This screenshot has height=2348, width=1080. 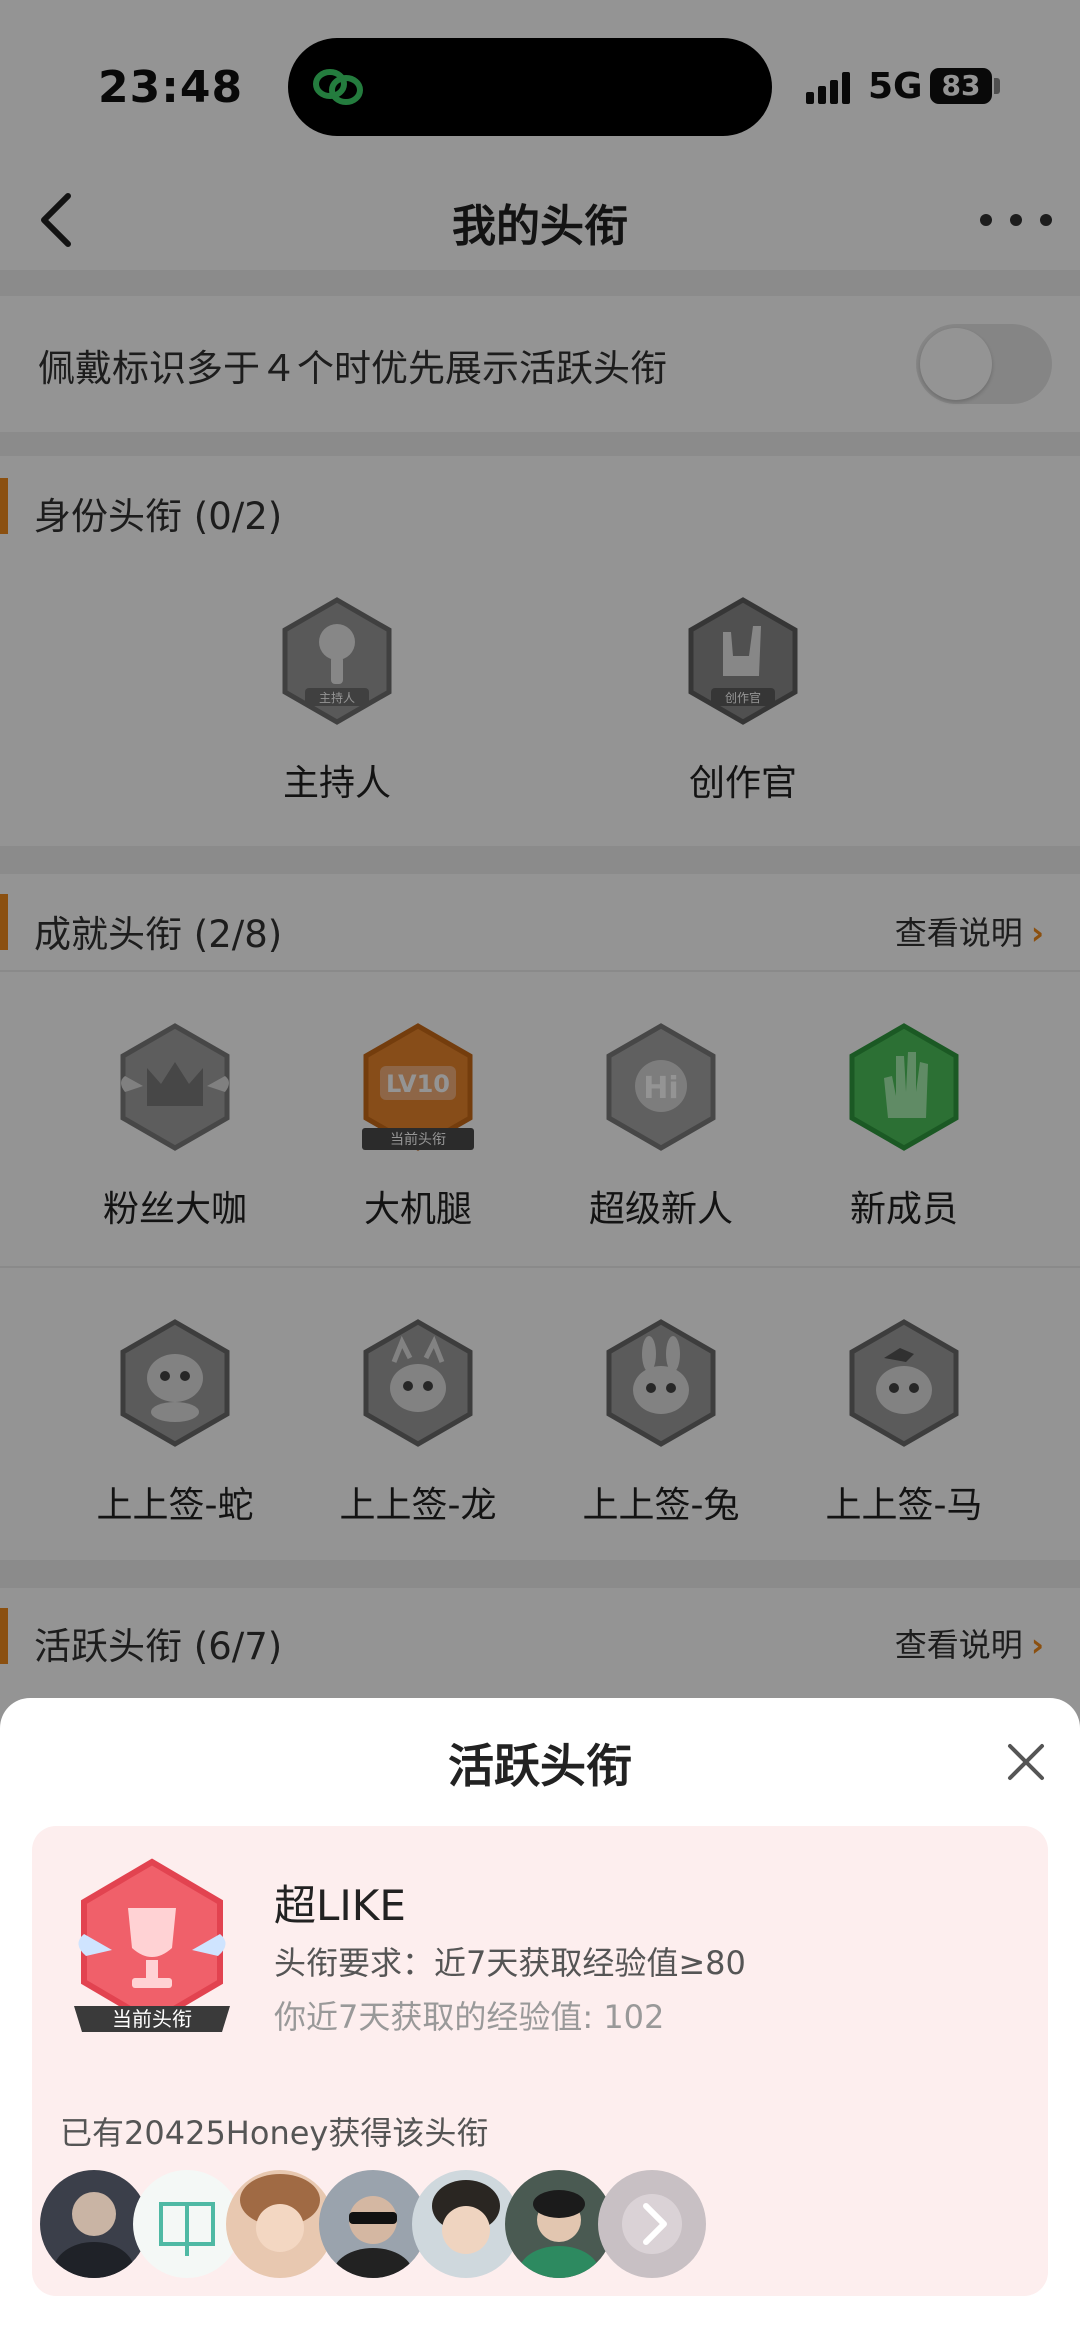 What do you see at coordinates (340, 1905) in the screenshot?
I see `title-name: 超LIKE` at bounding box center [340, 1905].